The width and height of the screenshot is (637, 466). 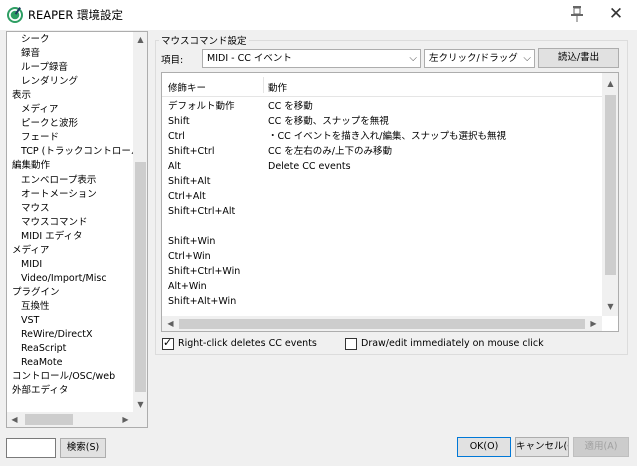 What do you see at coordinates (484, 447) in the screenshot?
I see `ok-button: OK(O)` at bounding box center [484, 447].